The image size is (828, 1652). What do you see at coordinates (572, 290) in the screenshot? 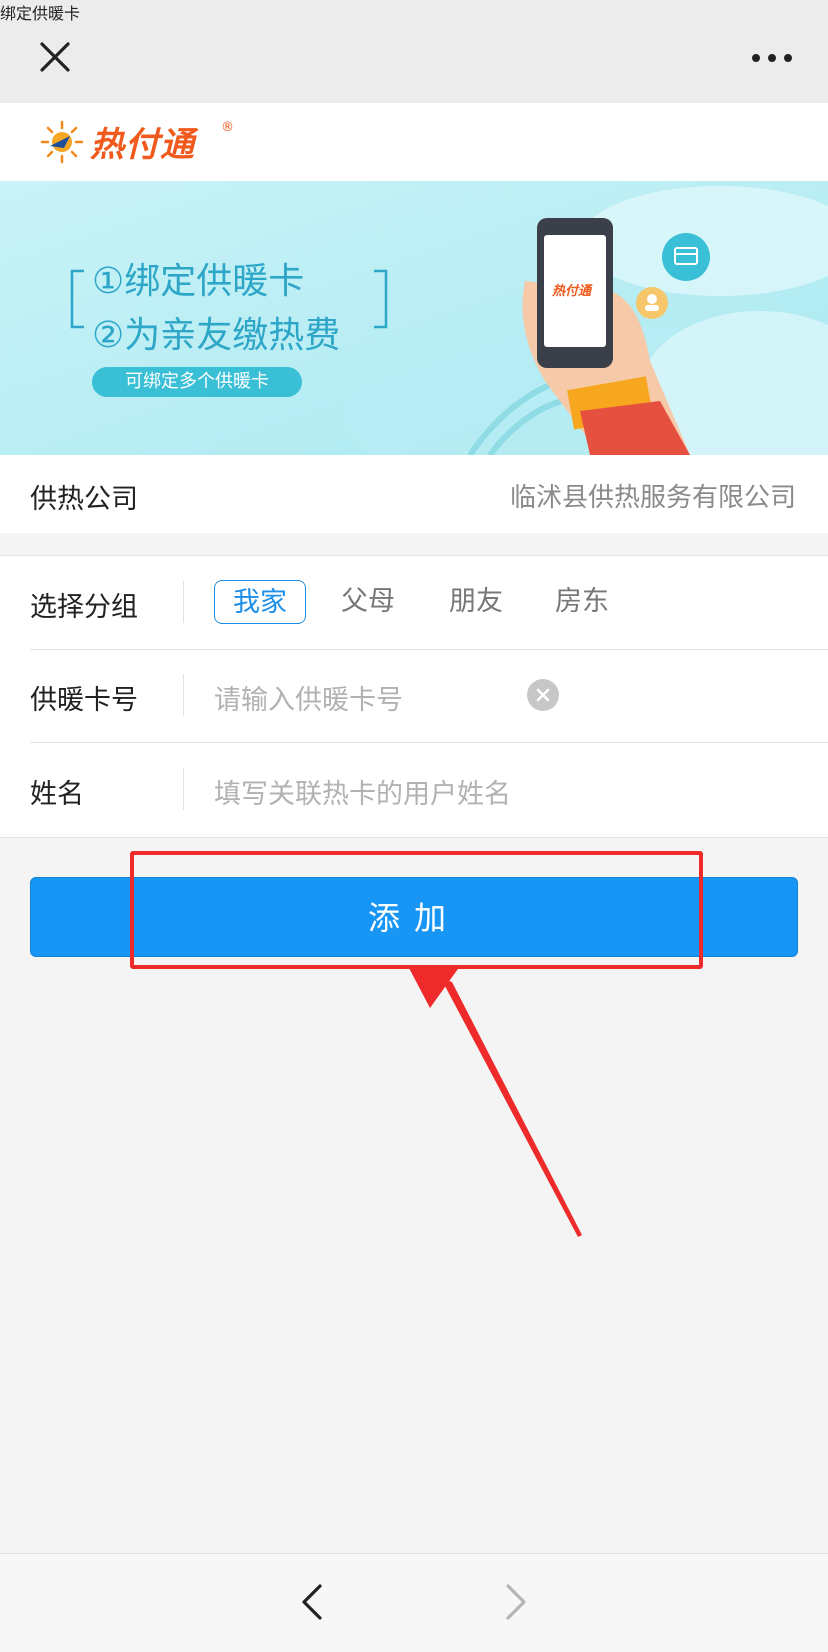
I see `svg-text: 热付通` at bounding box center [572, 290].